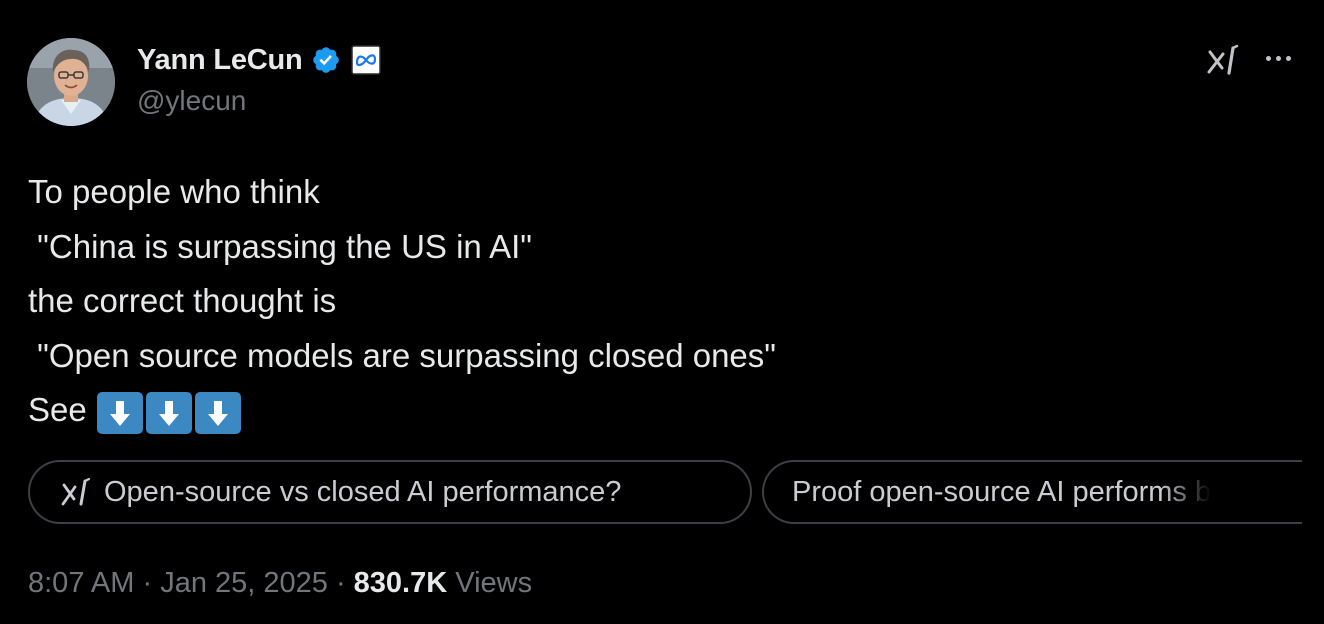  I want to click on more-options-icon, so click(1283, 58).